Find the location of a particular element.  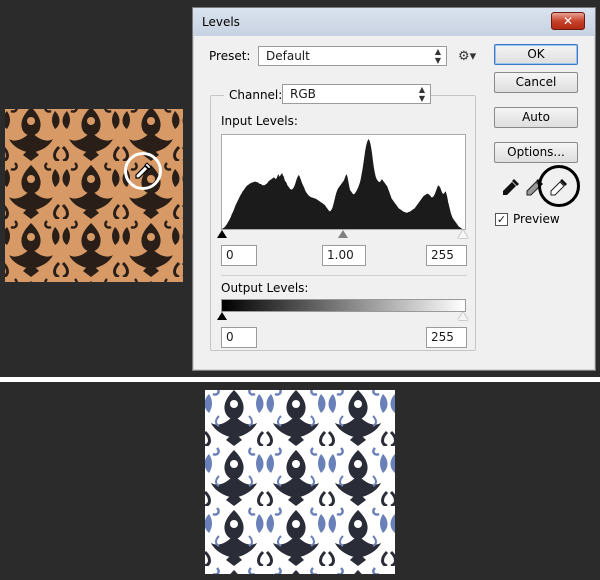

preset-value: Default is located at coordinates (288, 56).